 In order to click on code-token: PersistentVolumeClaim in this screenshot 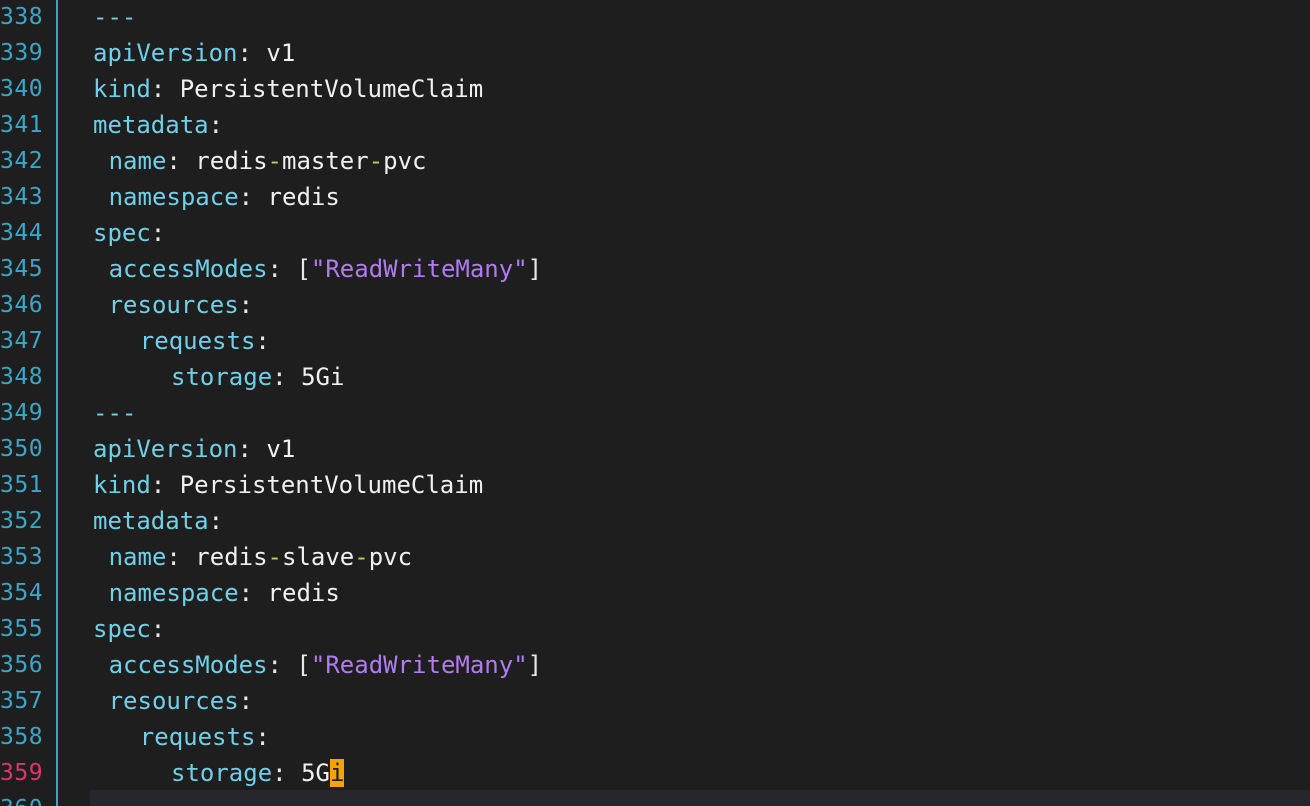, I will do `click(331, 485)`.